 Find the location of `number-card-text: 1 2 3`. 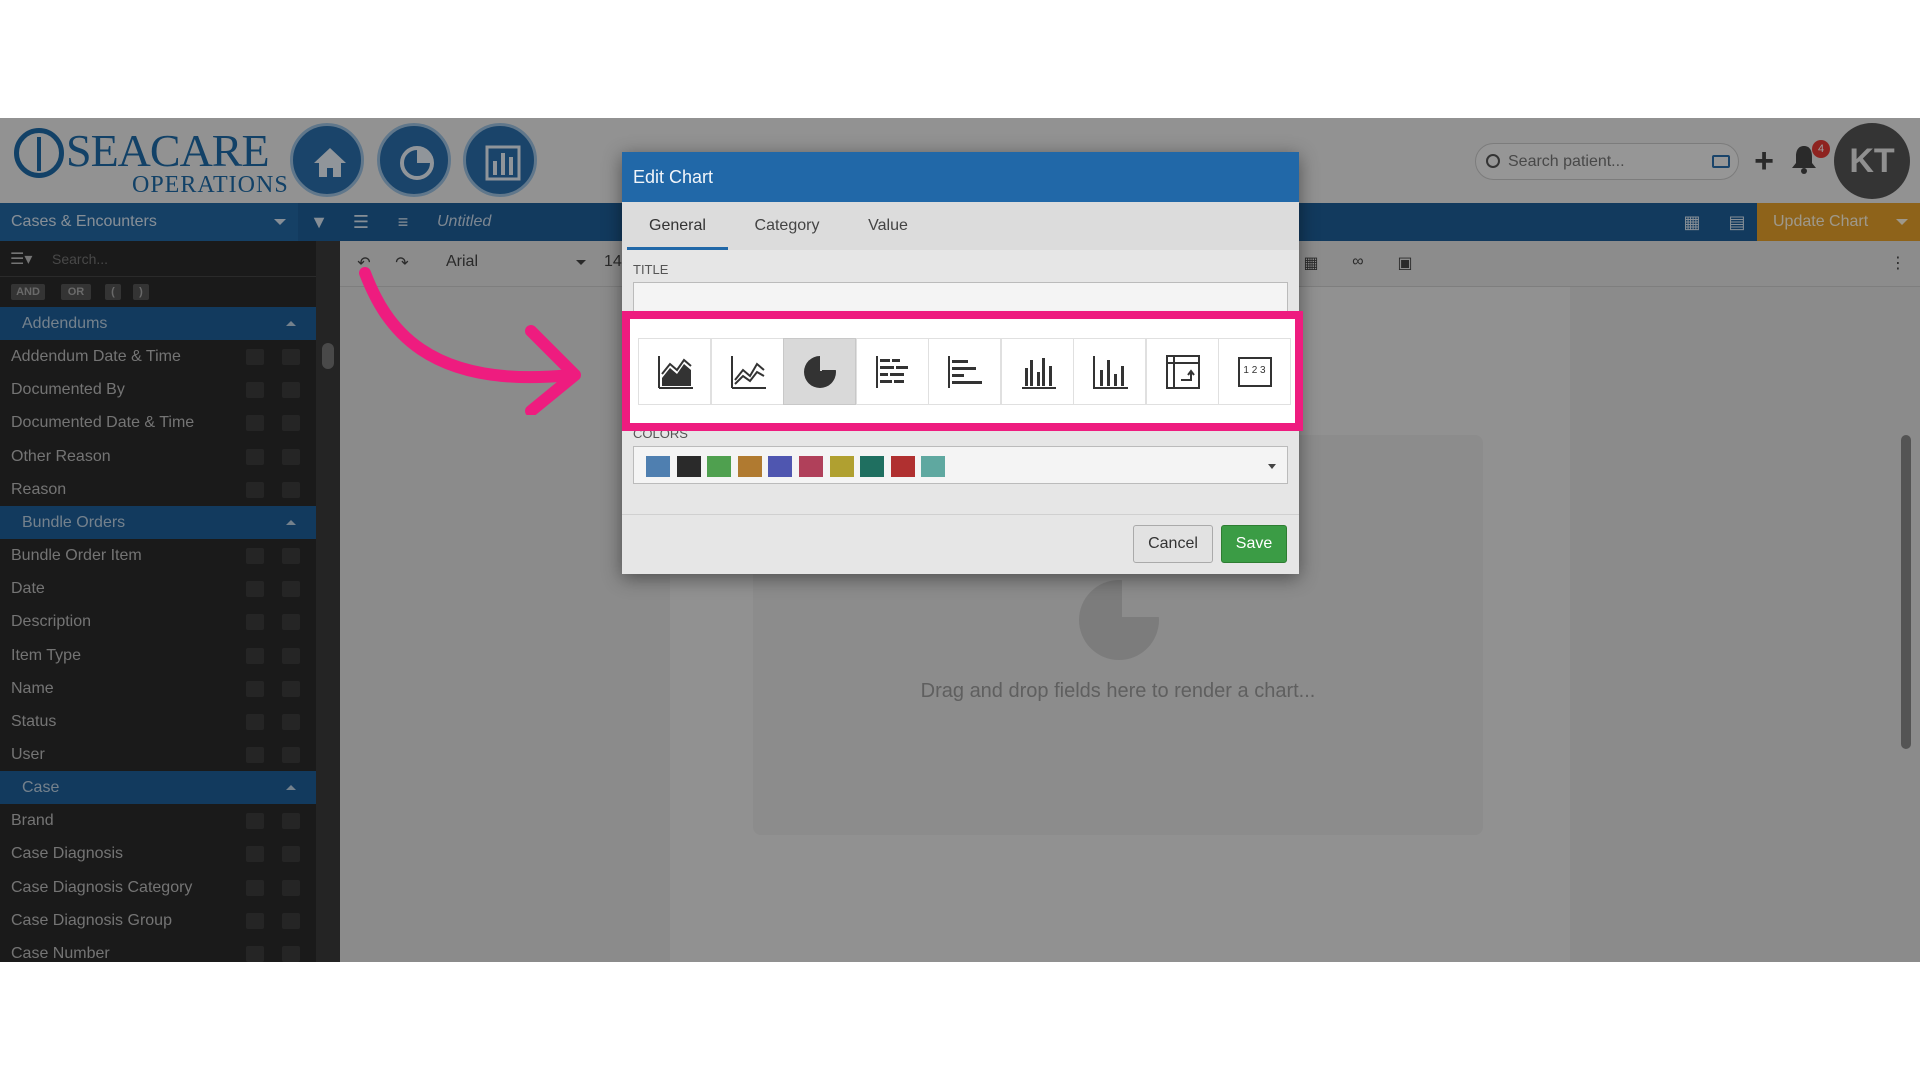

number-card-text: 1 2 3 is located at coordinates (1254, 370).